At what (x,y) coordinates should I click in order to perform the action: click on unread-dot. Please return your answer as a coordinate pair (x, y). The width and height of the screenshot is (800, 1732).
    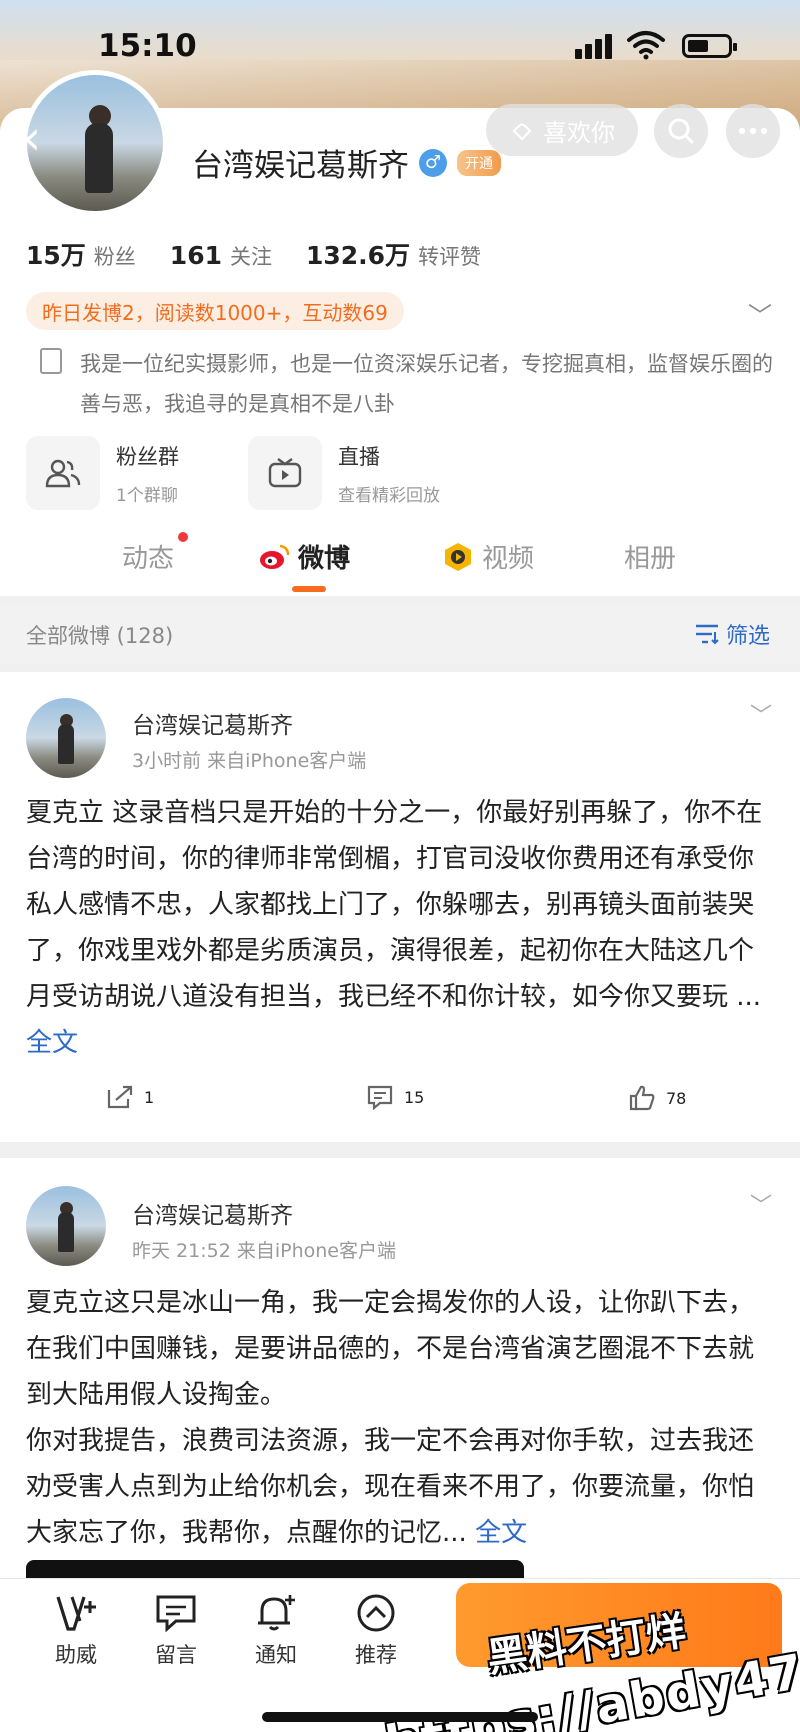
    Looking at the image, I should click on (183, 537).